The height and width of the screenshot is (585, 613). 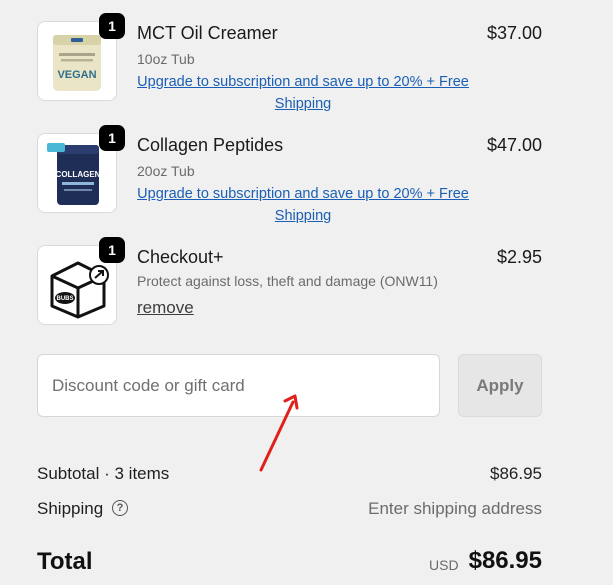 What do you see at coordinates (64, 299) in the screenshot?
I see `bubs-logo-text: BUBS` at bounding box center [64, 299].